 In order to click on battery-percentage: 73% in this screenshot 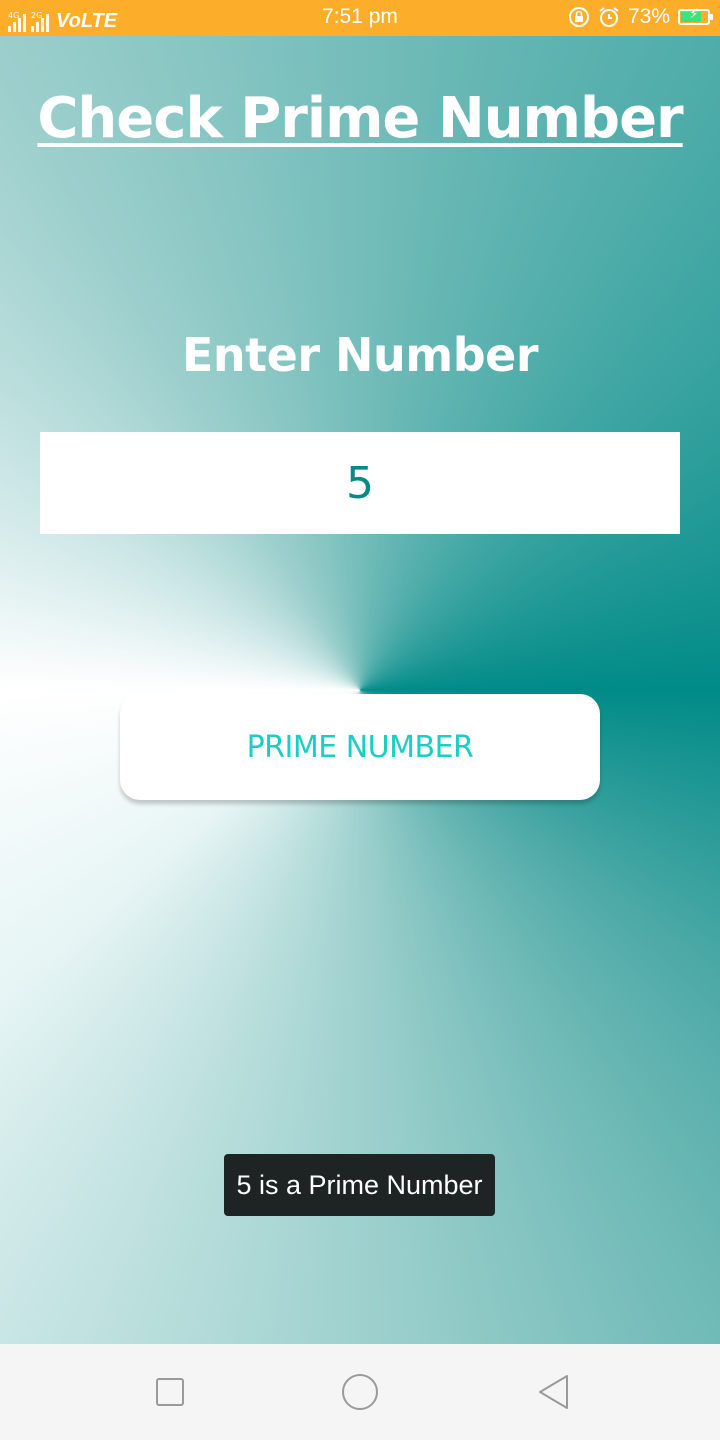, I will do `click(648, 16)`.